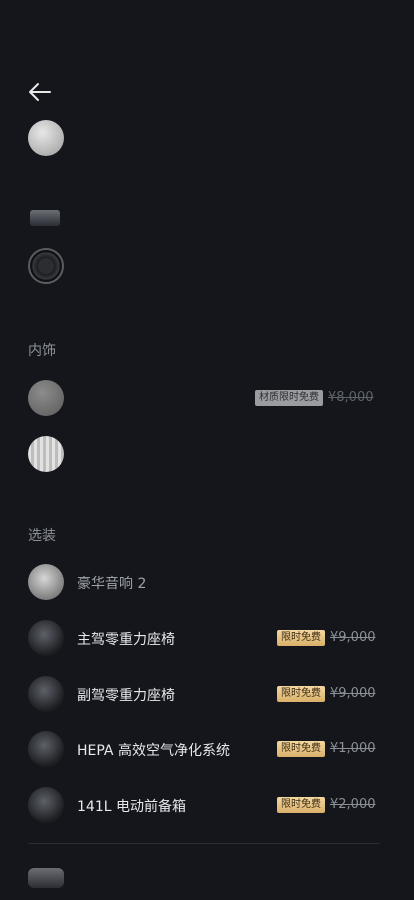  Describe the element at coordinates (46, 398) in the screenshot. I see `interior-color-swatch-gray` at that location.